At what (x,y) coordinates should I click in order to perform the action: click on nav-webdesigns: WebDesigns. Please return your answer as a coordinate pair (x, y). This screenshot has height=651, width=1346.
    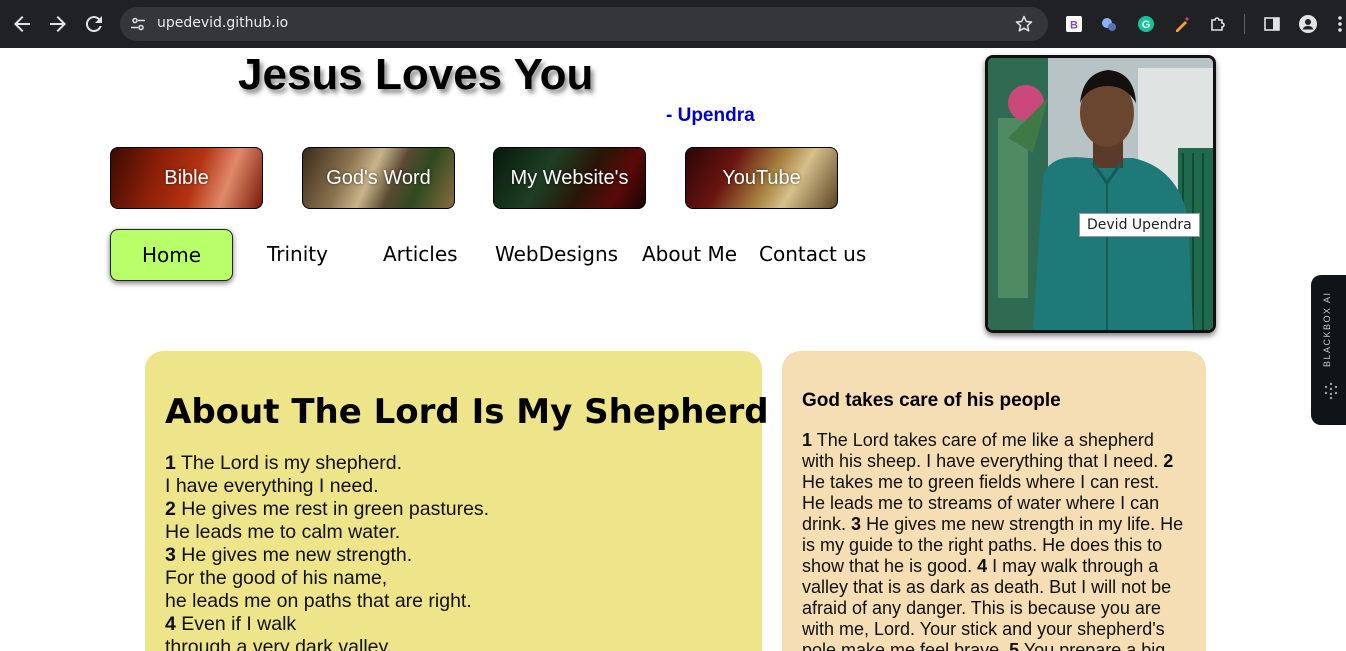
    Looking at the image, I should click on (556, 254).